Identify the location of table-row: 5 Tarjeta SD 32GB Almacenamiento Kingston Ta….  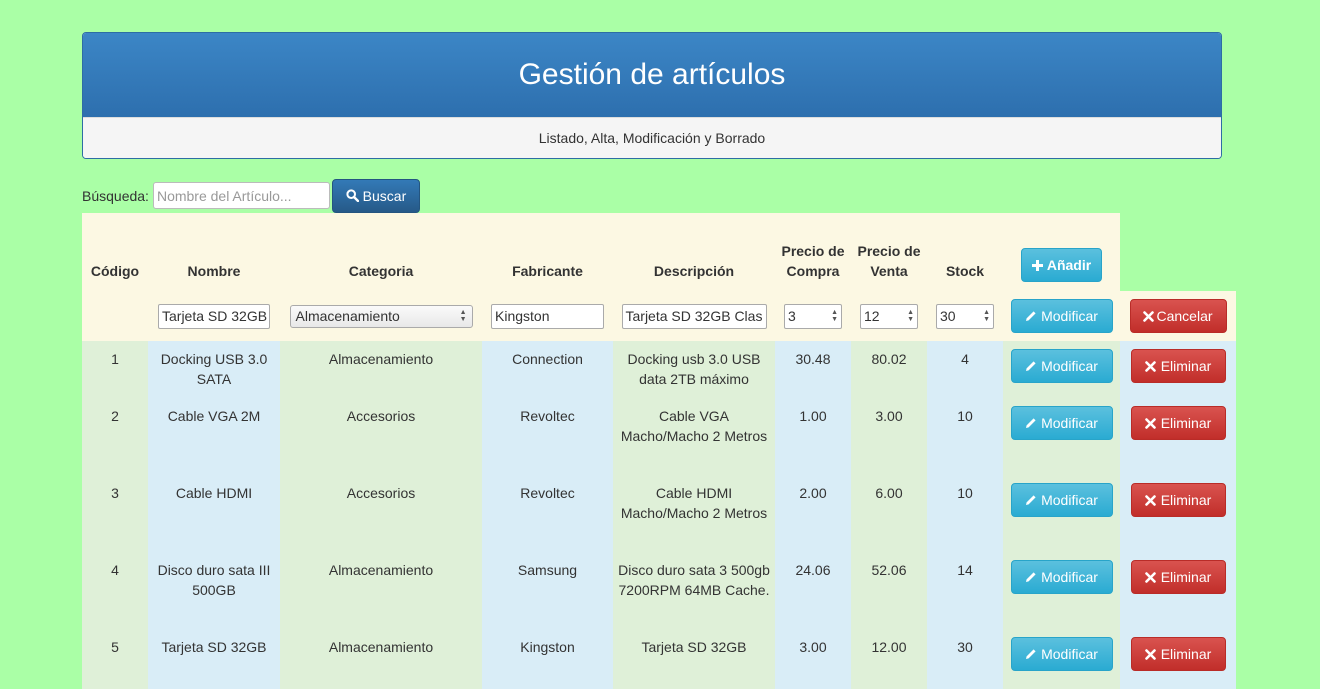
(659, 659).